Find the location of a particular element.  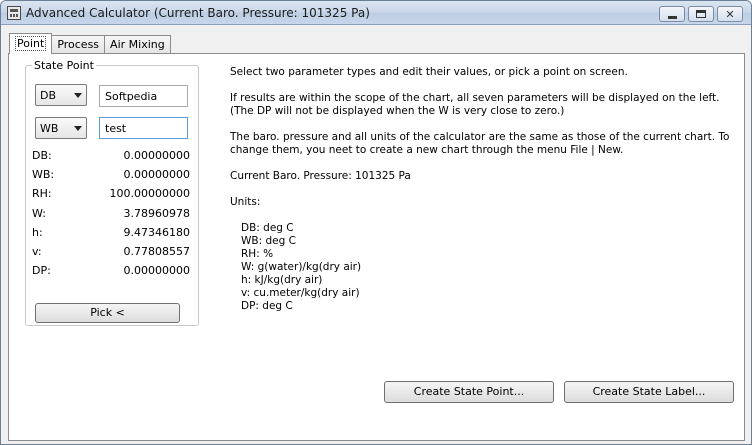

result-row-w: W: 3.78960978 is located at coordinates (111, 214).